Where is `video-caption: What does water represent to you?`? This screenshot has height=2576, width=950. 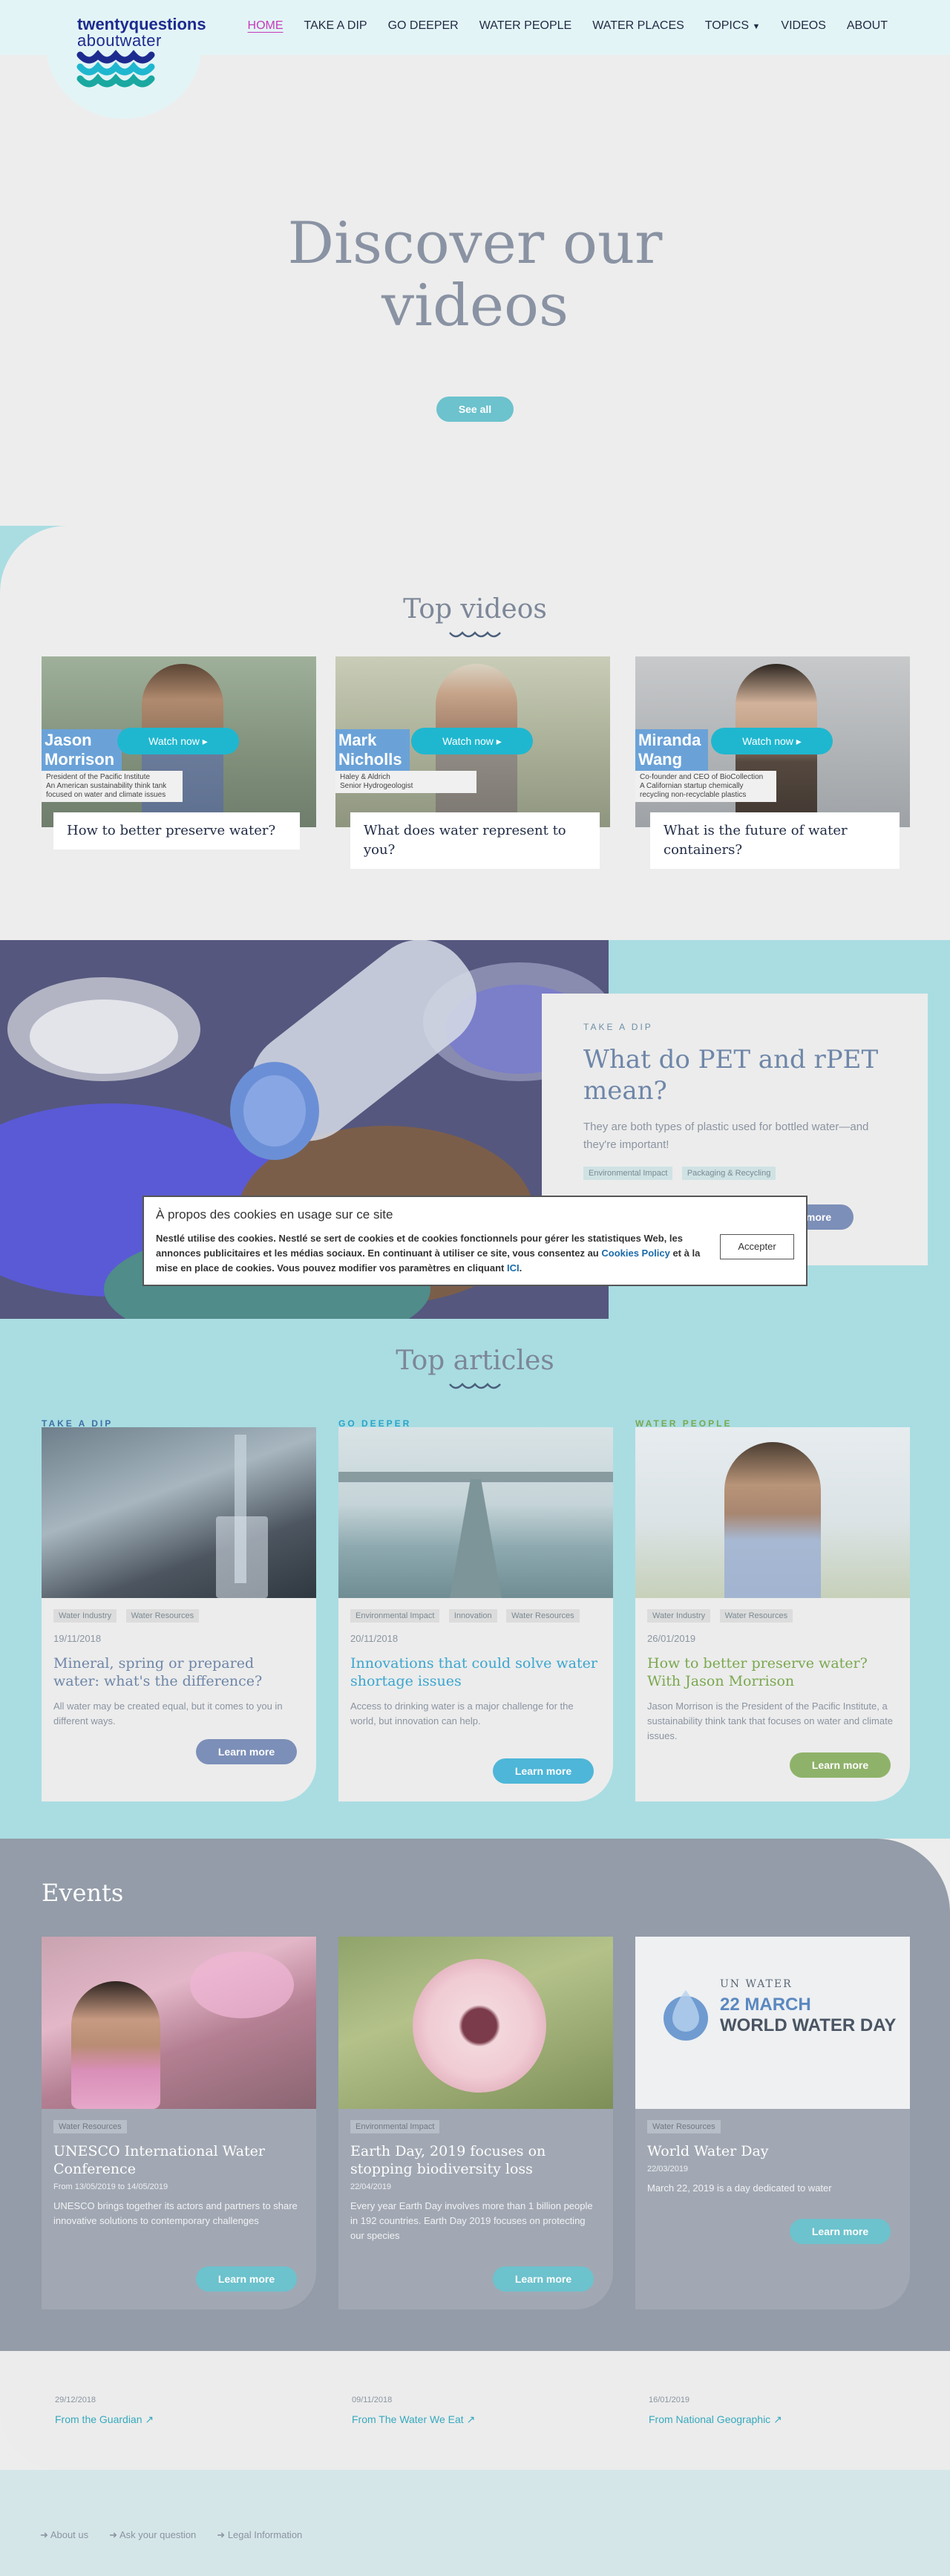 video-caption: What does water represent to you? is located at coordinates (475, 840).